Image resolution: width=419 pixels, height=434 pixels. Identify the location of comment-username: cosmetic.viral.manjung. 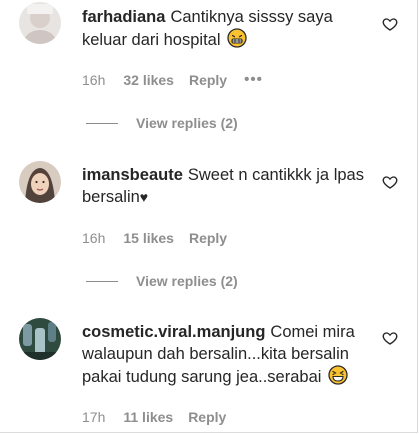
(173, 332).